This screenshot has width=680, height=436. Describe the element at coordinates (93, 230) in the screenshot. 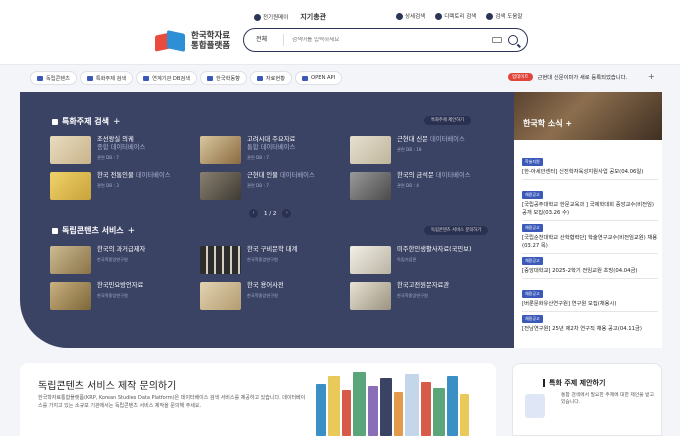

I see `indep-section-title: 독립콘텐츠 서비스 +` at that location.